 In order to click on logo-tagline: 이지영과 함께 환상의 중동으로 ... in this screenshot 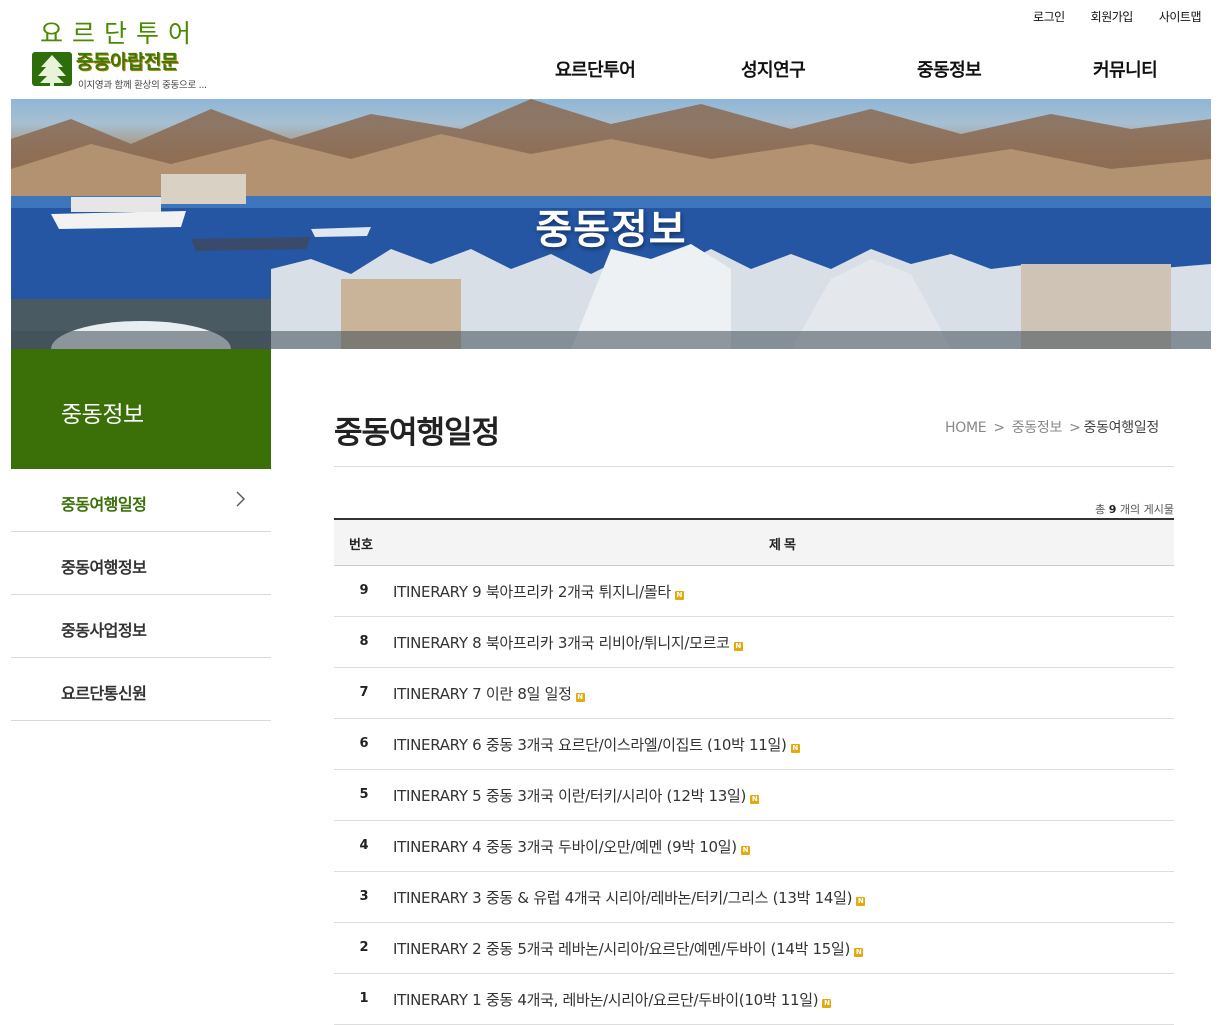, I will do `click(142, 85)`.